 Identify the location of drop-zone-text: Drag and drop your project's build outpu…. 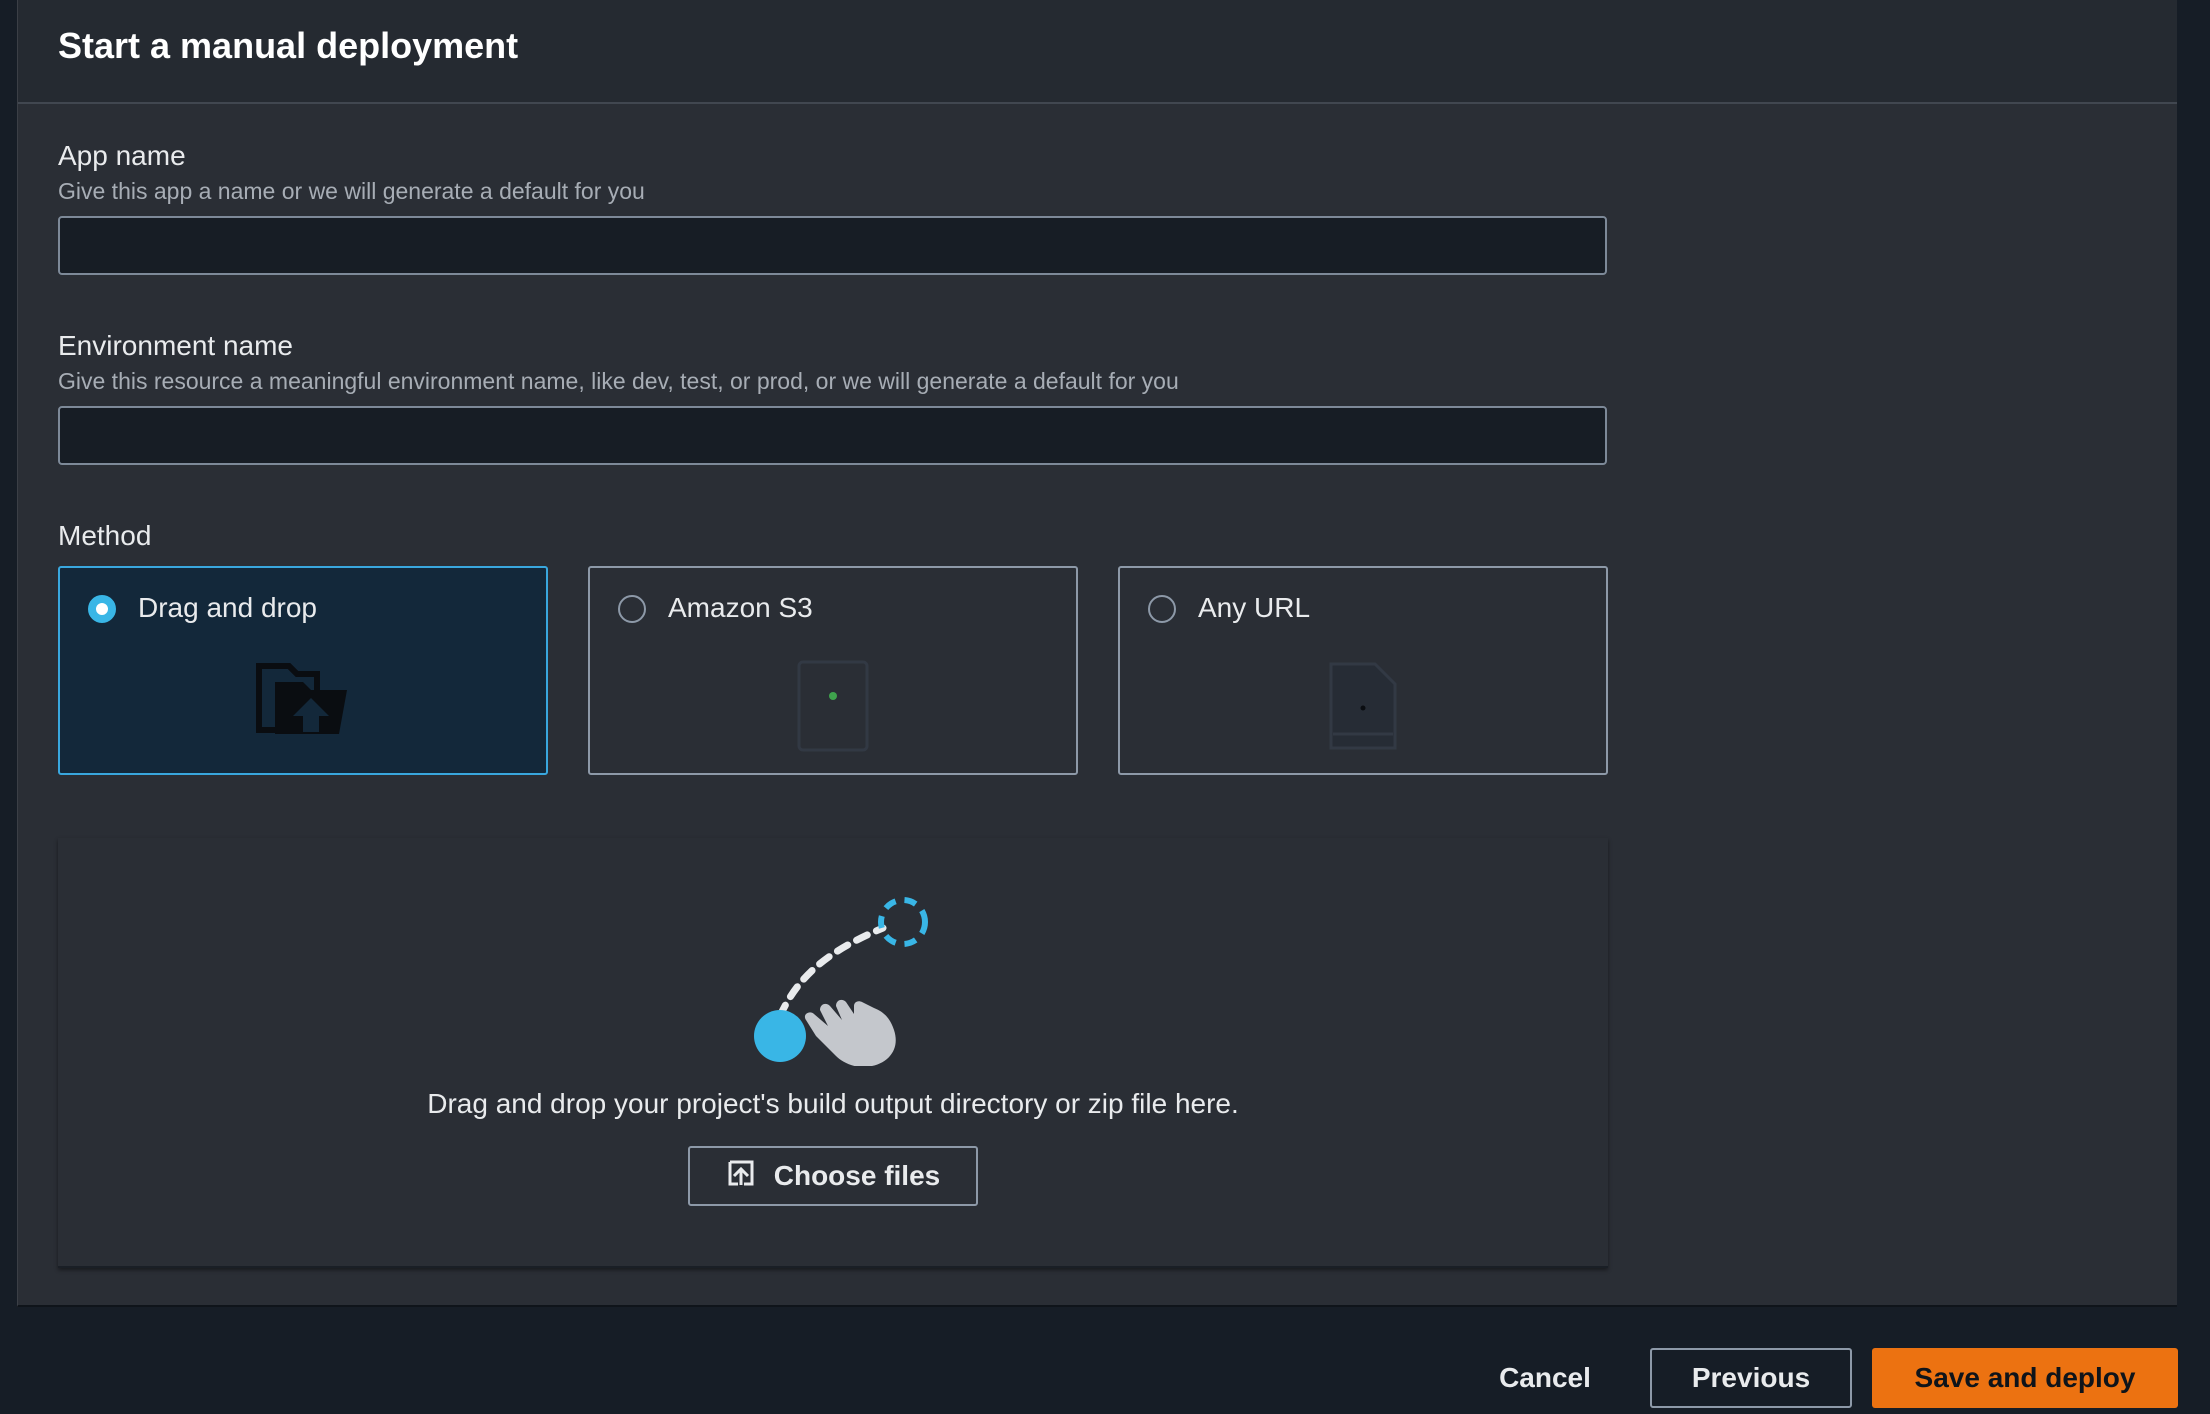
(833, 1103).